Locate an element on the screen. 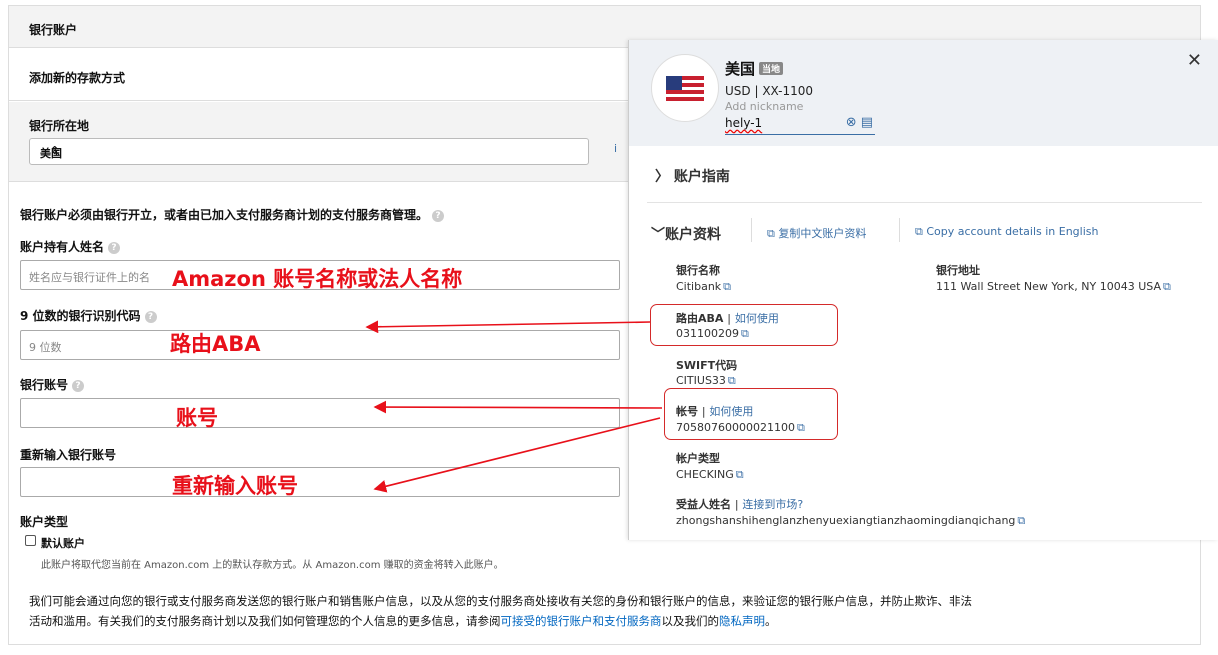 This screenshot has width=1218, height=655. arrow-account is located at coordinates (518, 407).